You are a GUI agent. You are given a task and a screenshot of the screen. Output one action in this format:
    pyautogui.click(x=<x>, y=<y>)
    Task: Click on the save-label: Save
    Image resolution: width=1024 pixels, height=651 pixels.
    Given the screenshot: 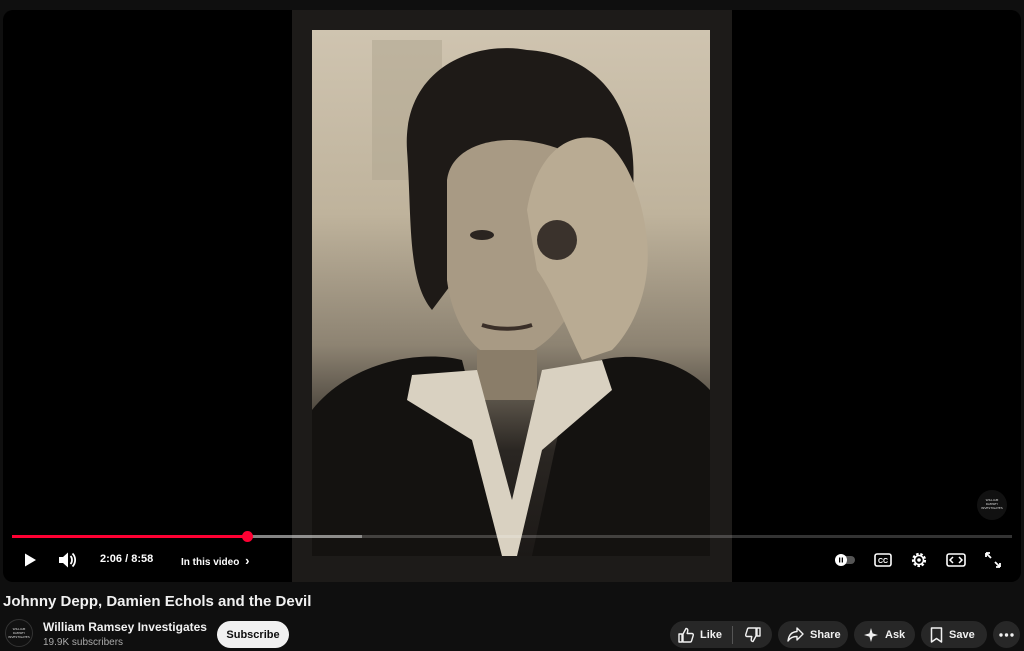 What is the action you would take?
    pyautogui.click(x=962, y=634)
    